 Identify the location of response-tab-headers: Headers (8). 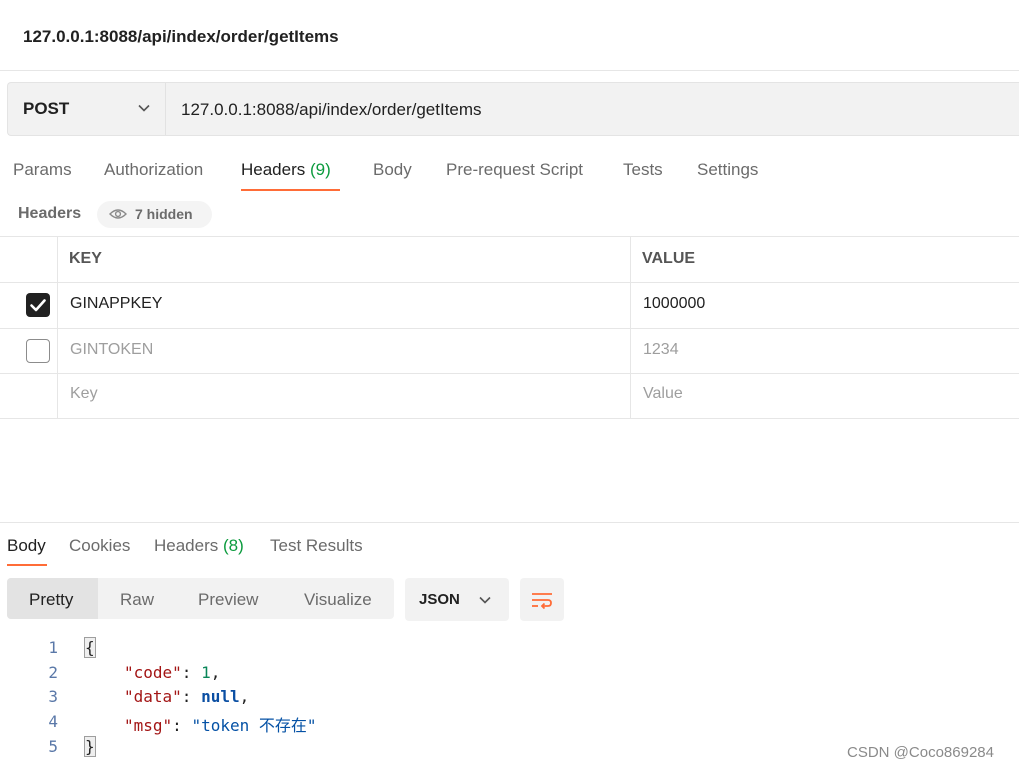
(199, 546).